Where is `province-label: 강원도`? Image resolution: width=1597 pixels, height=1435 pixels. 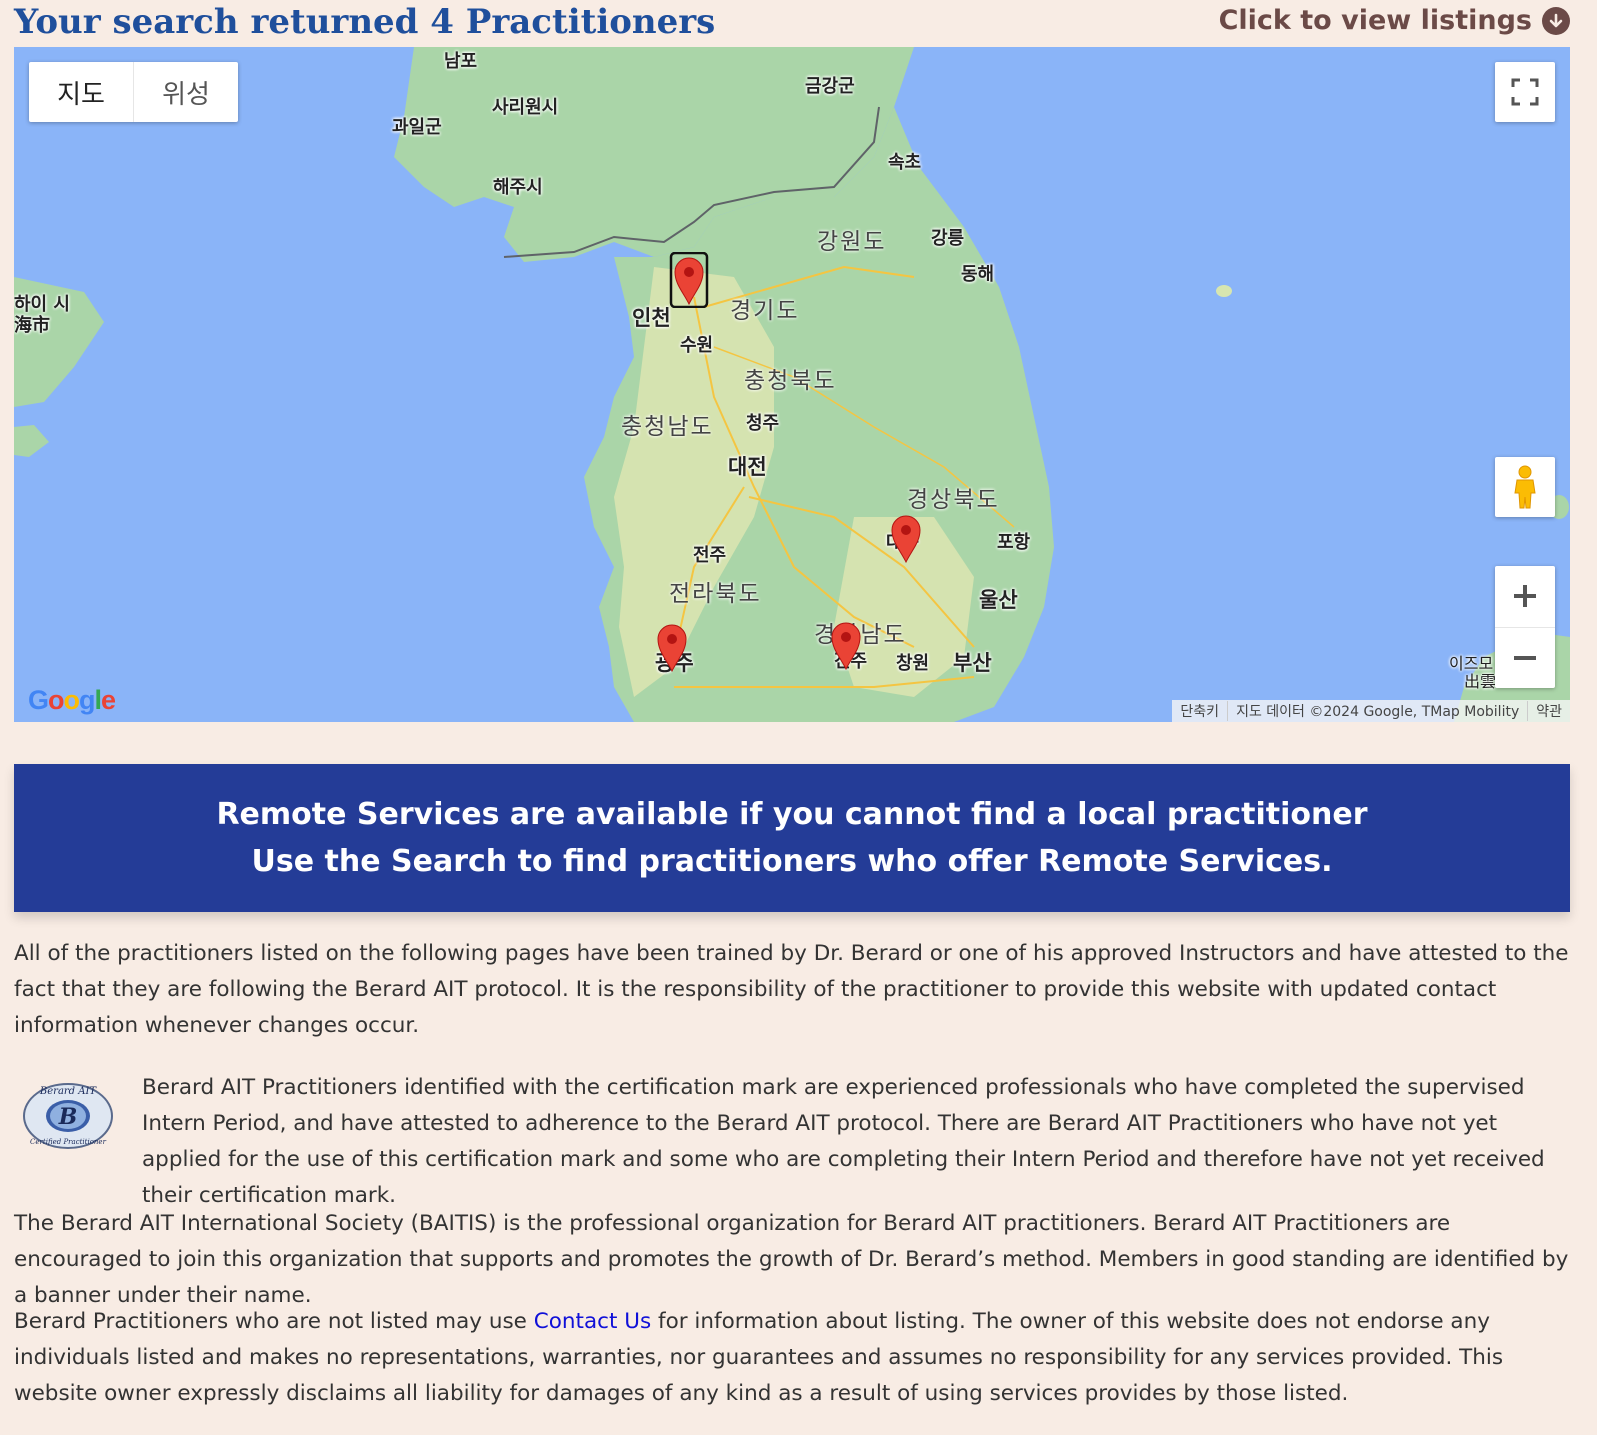 province-label: 강원도 is located at coordinates (852, 242).